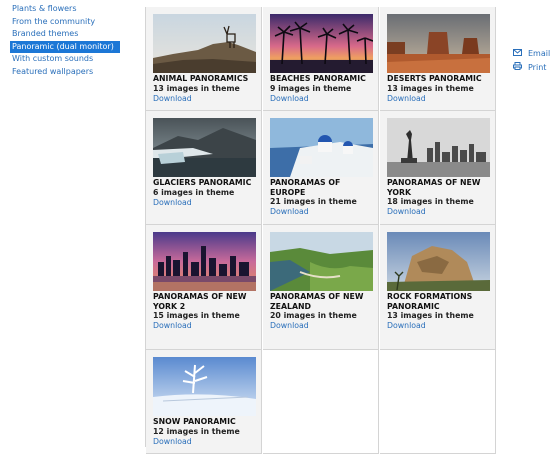 The height and width of the screenshot is (454, 560). Describe the element at coordinates (317, 301) in the screenshot. I see `theme-title: PANORAMAS OF NEW ZEALAND` at that location.